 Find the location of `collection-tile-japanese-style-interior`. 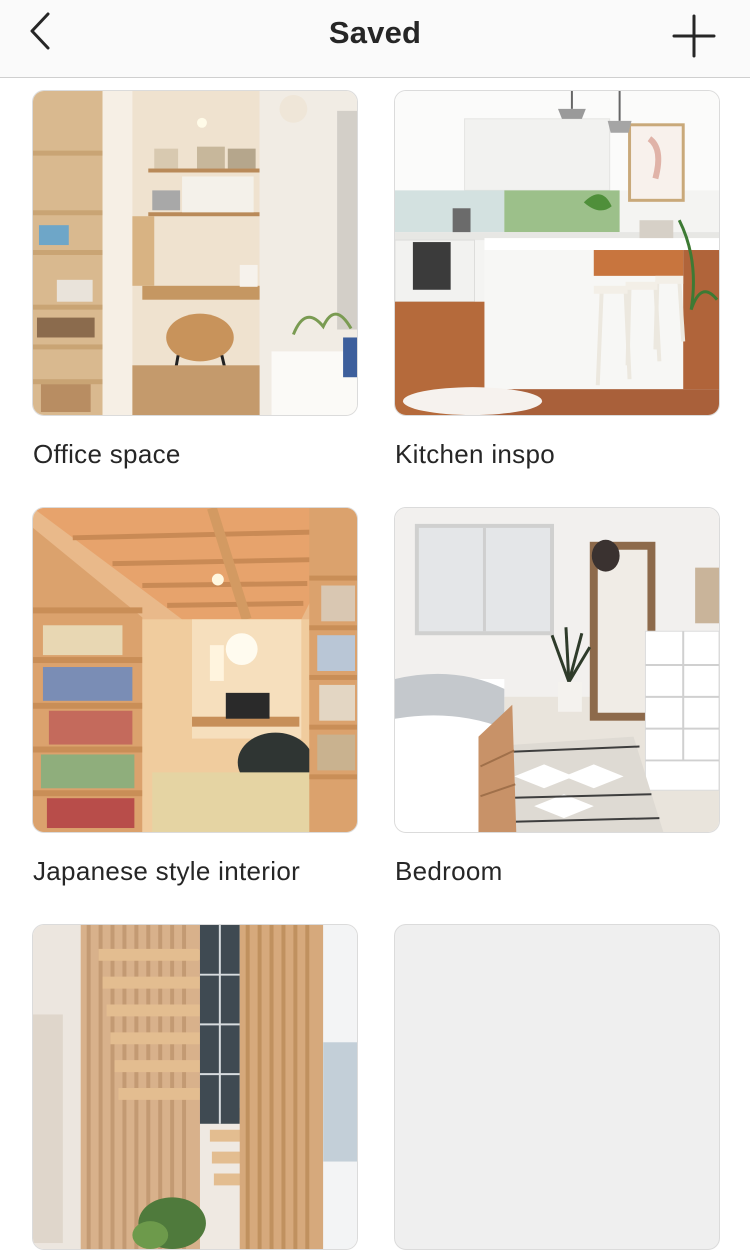

collection-tile-japanese-style-interior is located at coordinates (195, 670).